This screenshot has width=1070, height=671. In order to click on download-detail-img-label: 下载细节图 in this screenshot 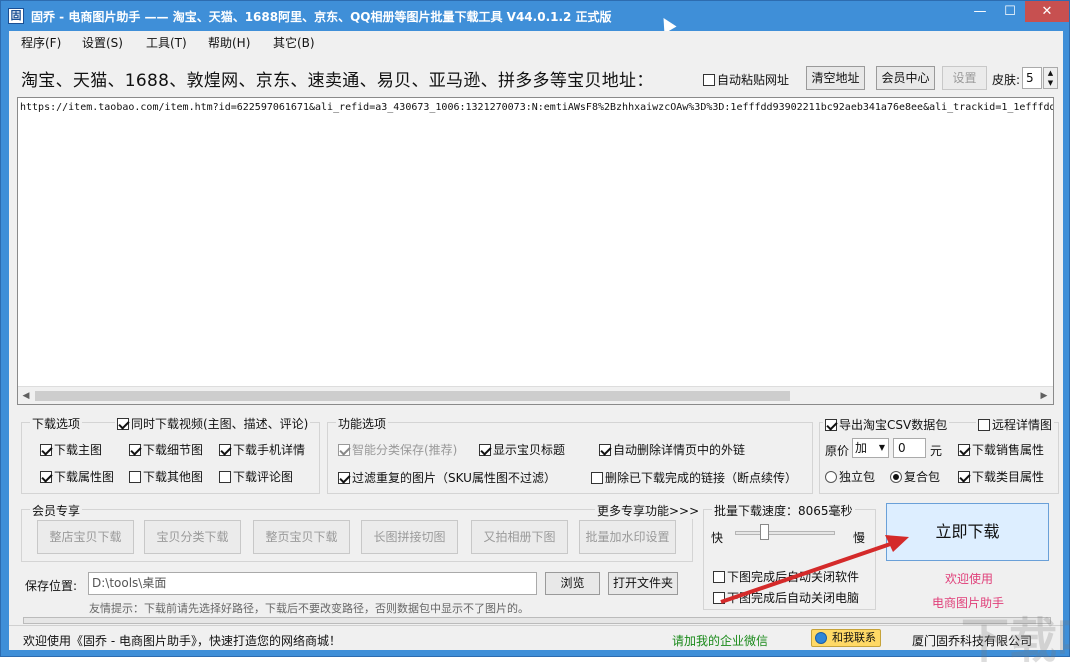, I will do `click(173, 450)`.